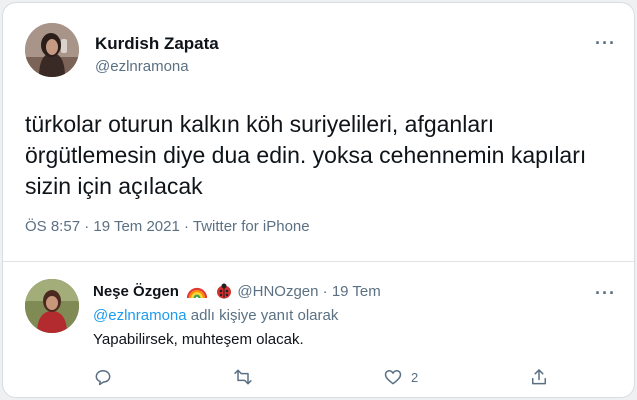 The height and width of the screenshot is (400, 637). Describe the element at coordinates (605, 43) in the screenshot. I see `more-options-icon: ···` at that location.